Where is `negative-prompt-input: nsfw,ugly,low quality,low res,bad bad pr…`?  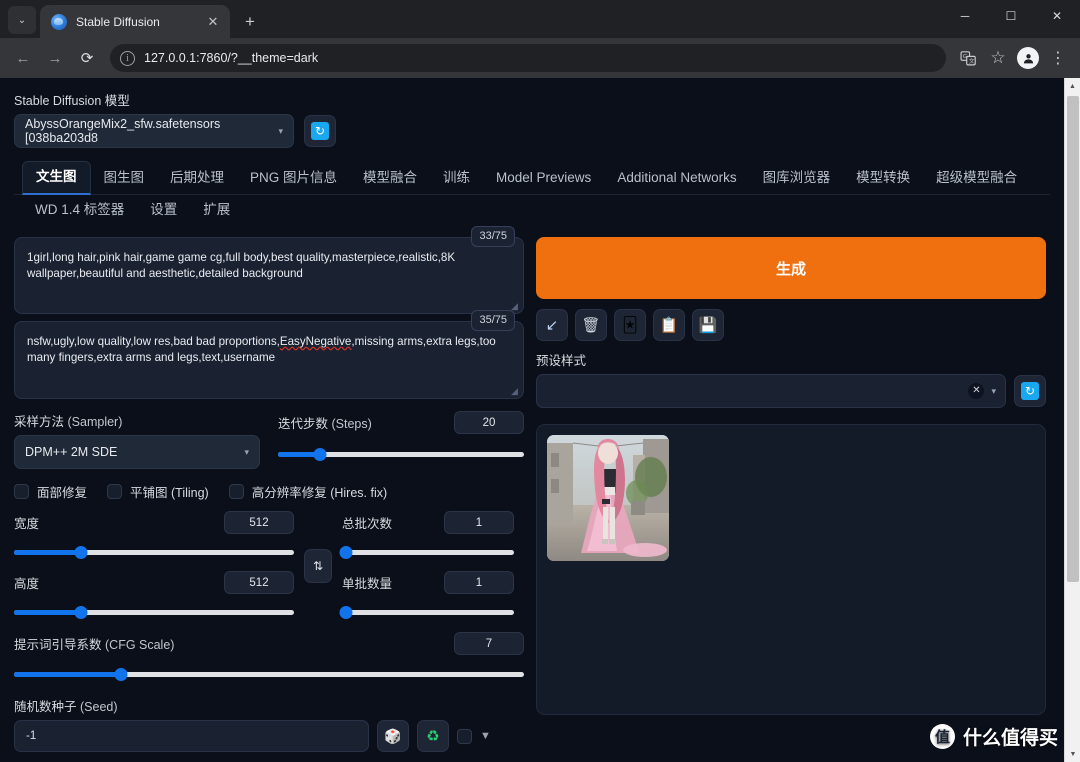
negative-prompt-input: nsfw,ugly,low quality,low res,bad bad pr… is located at coordinates (269, 360).